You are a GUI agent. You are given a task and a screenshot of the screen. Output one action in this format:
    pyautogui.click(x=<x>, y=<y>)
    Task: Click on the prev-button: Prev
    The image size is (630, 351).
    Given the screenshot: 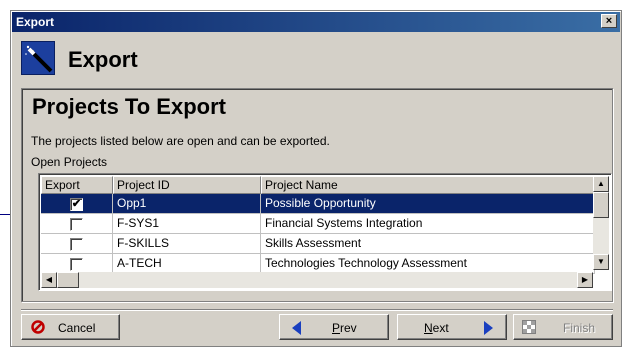 What is the action you would take?
    pyautogui.click(x=334, y=327)
    